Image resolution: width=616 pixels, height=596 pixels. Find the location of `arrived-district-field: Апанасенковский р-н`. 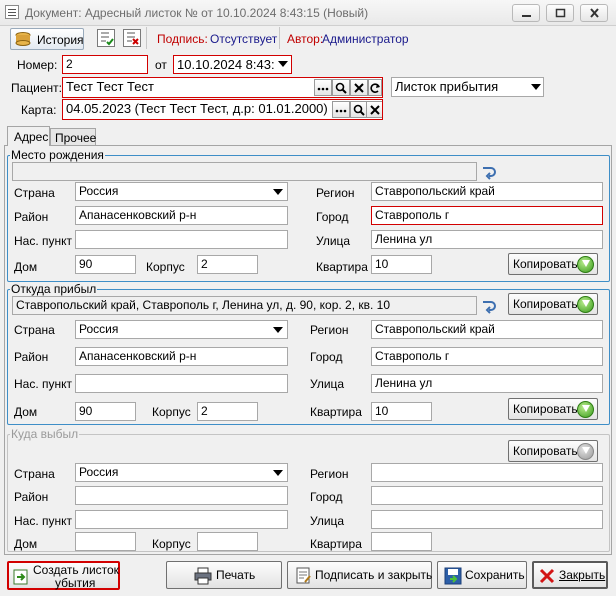

arrived-district-field: Апанасенковский р-н is located at coordinates (181, 356).